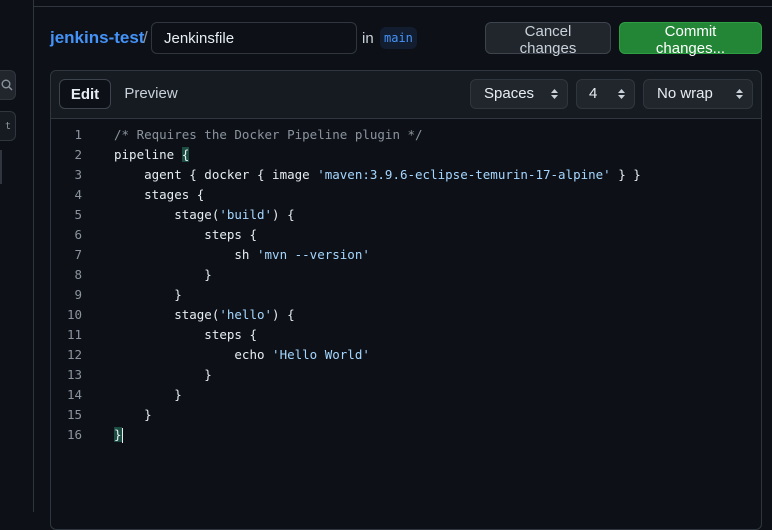 This screenshot has width=772, height=530. I want to click on line-number: 12, so click(74, 354).